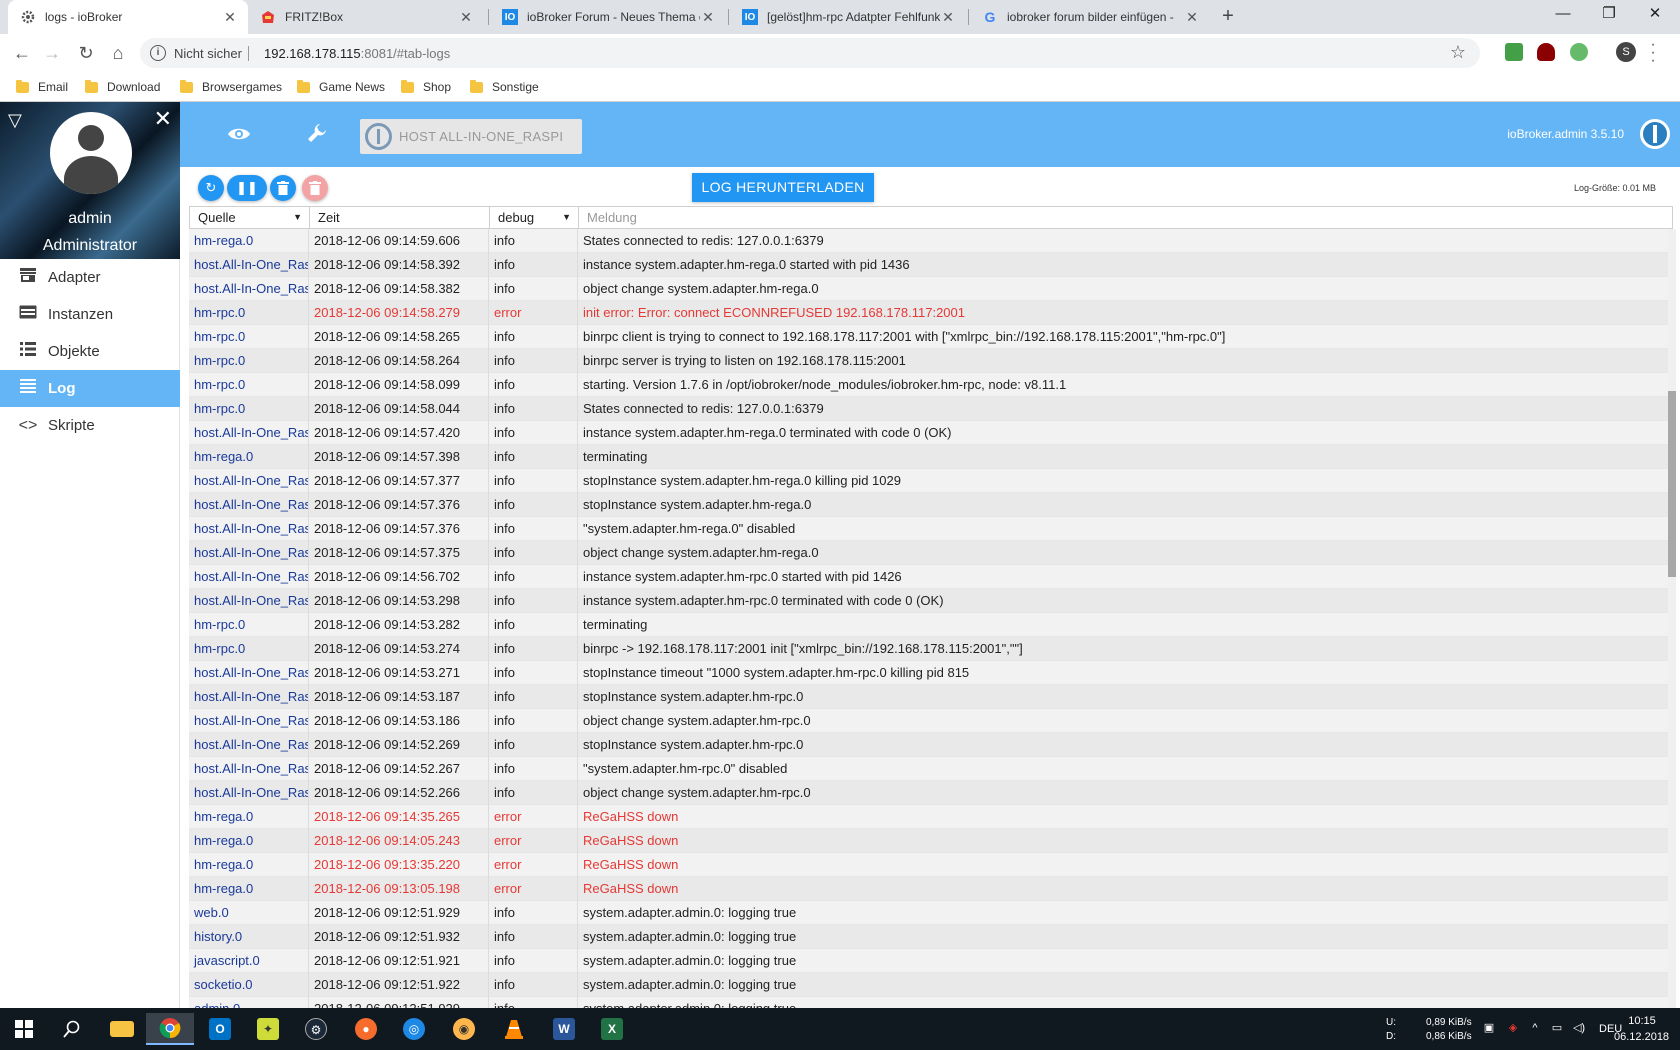  What do you see at coordinates (1672, 484) in the screenshot?
I see `scrollbar-thumb` at bounding box center [1672, 484].